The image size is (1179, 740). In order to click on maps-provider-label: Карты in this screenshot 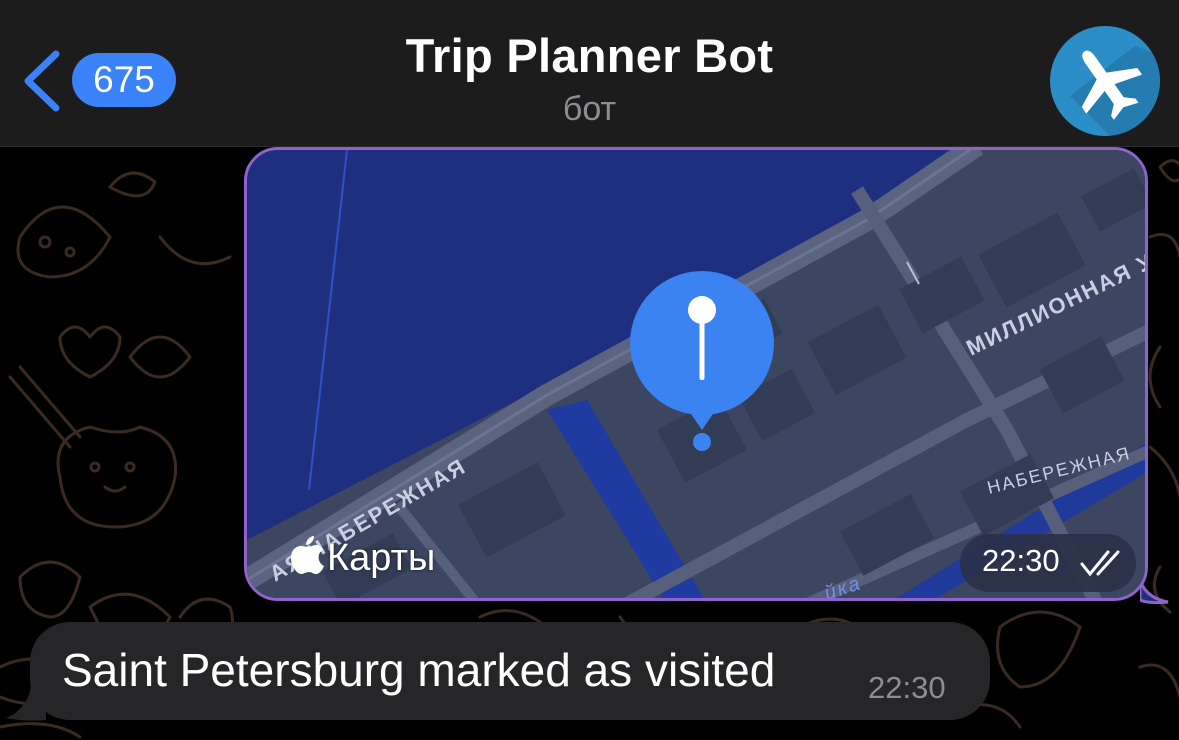, I will do `click(363, 558)`.